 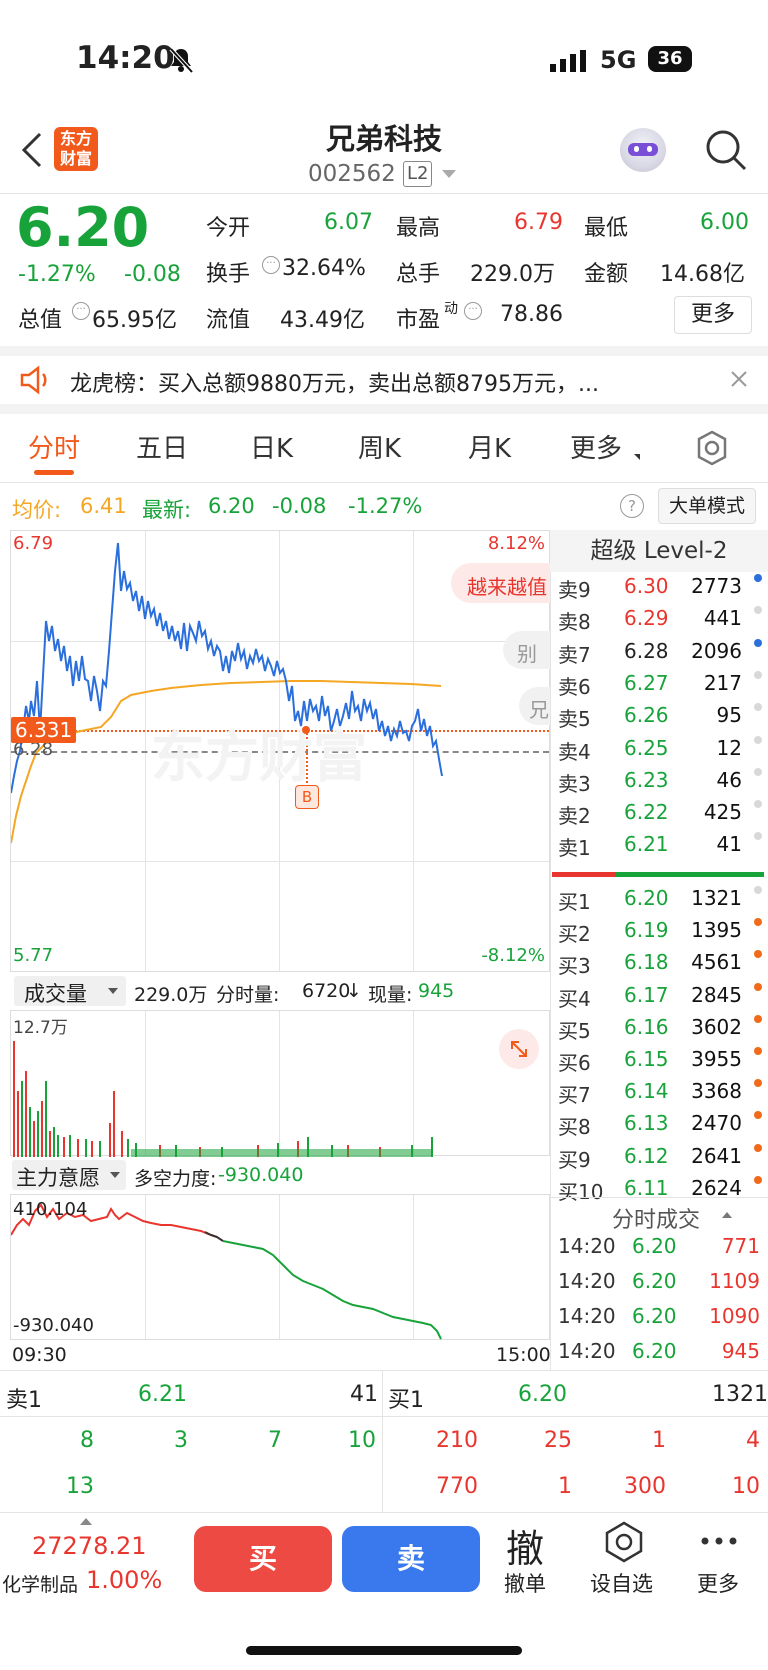 I want to click on more-label: 更多, so click(x=718, y=1583).